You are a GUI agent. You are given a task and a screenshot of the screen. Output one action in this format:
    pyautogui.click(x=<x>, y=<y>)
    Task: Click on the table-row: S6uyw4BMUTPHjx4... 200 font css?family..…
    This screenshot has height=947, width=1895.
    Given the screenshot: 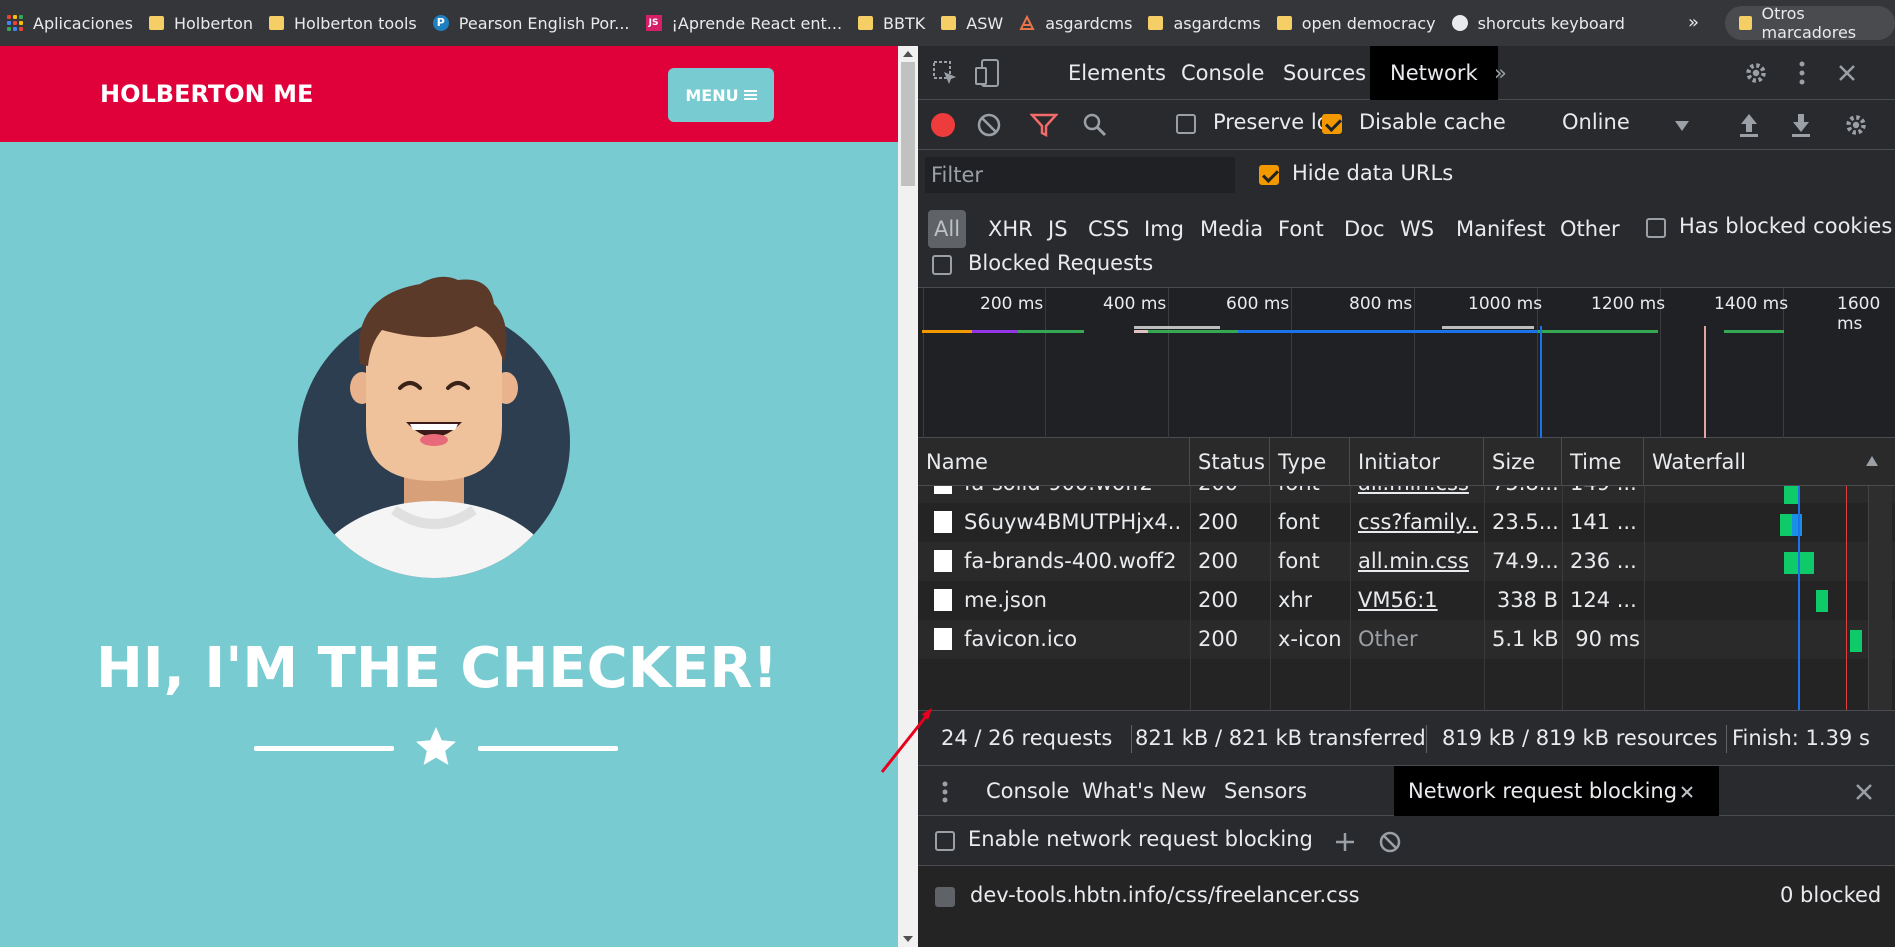 What is the action you would take?
    pyautogui.click(x=1406, y=522)
    